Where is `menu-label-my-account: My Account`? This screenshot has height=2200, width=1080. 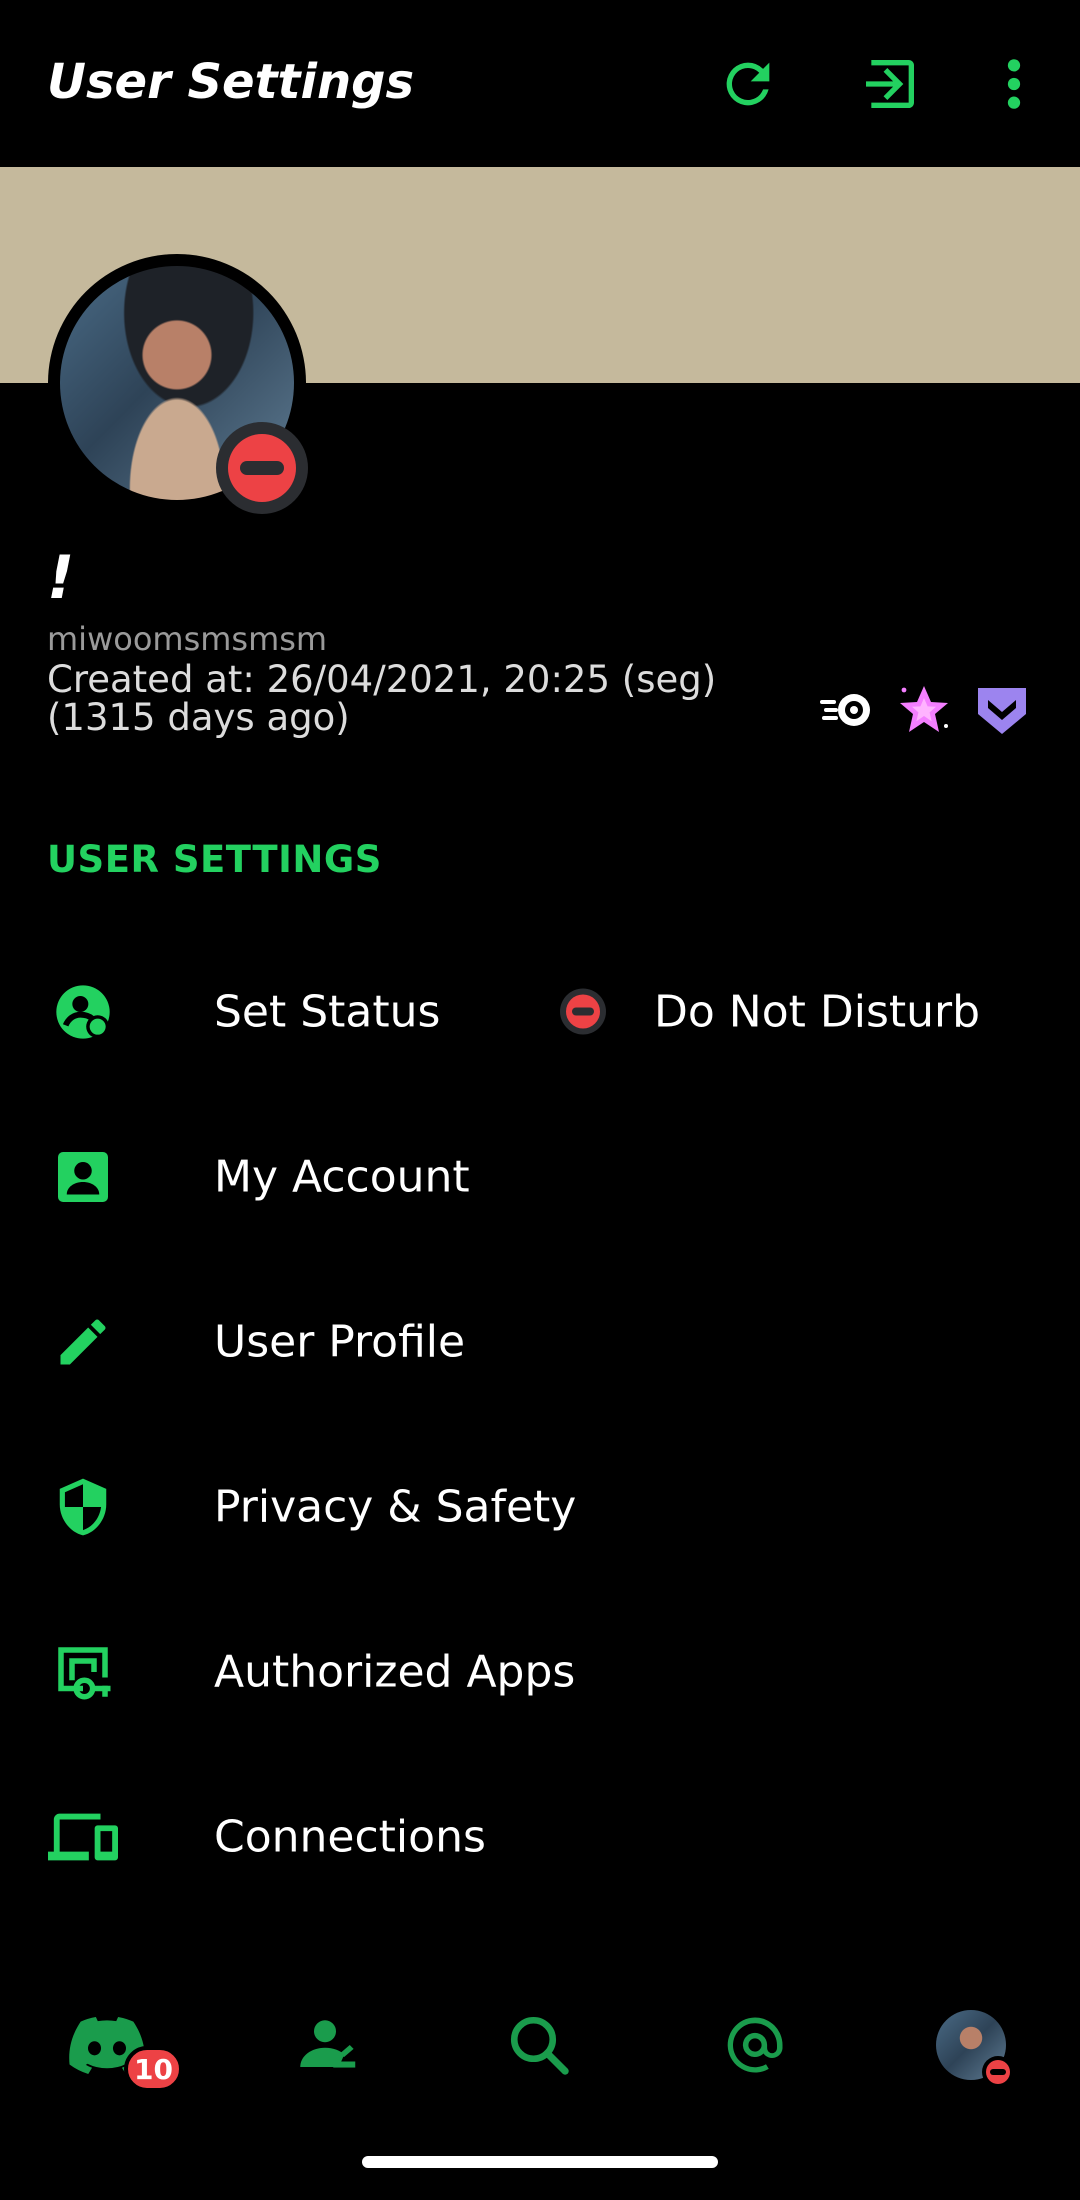 menu-label-my-account: My Account is located at coordinates (342, 1176).